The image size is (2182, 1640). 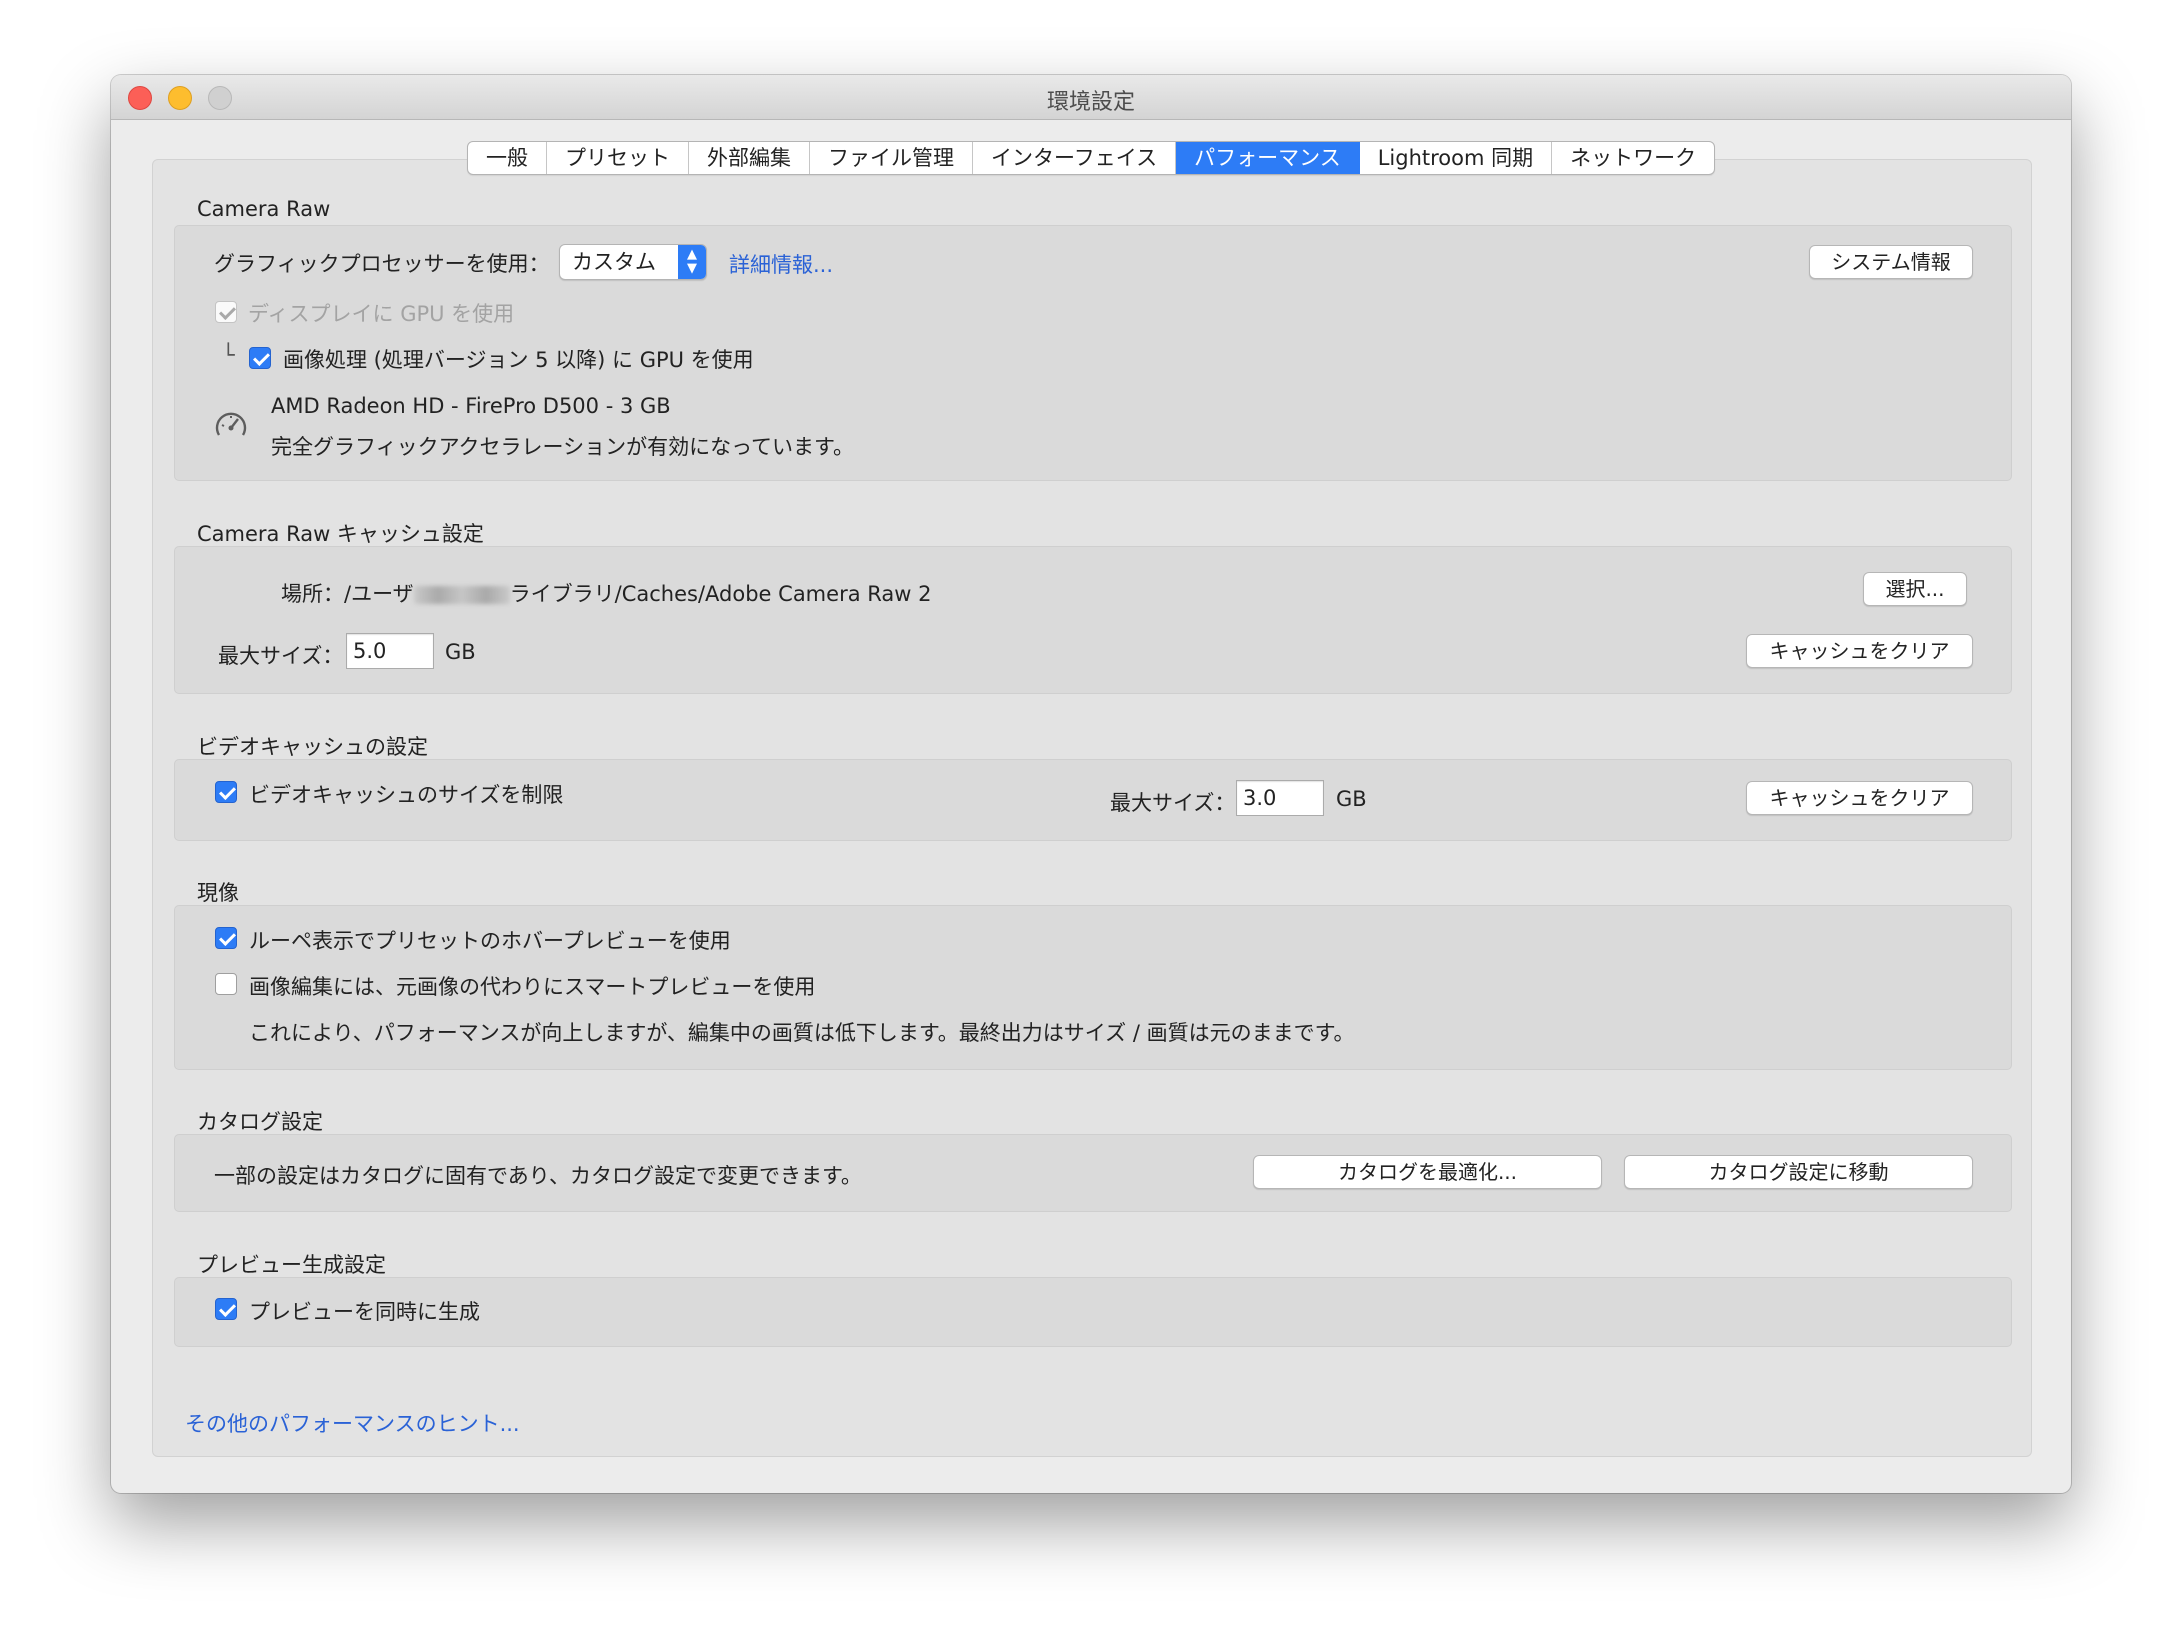 I want to click on camera-raw-section-title: Camera Raw, so click(x=264, y=209).